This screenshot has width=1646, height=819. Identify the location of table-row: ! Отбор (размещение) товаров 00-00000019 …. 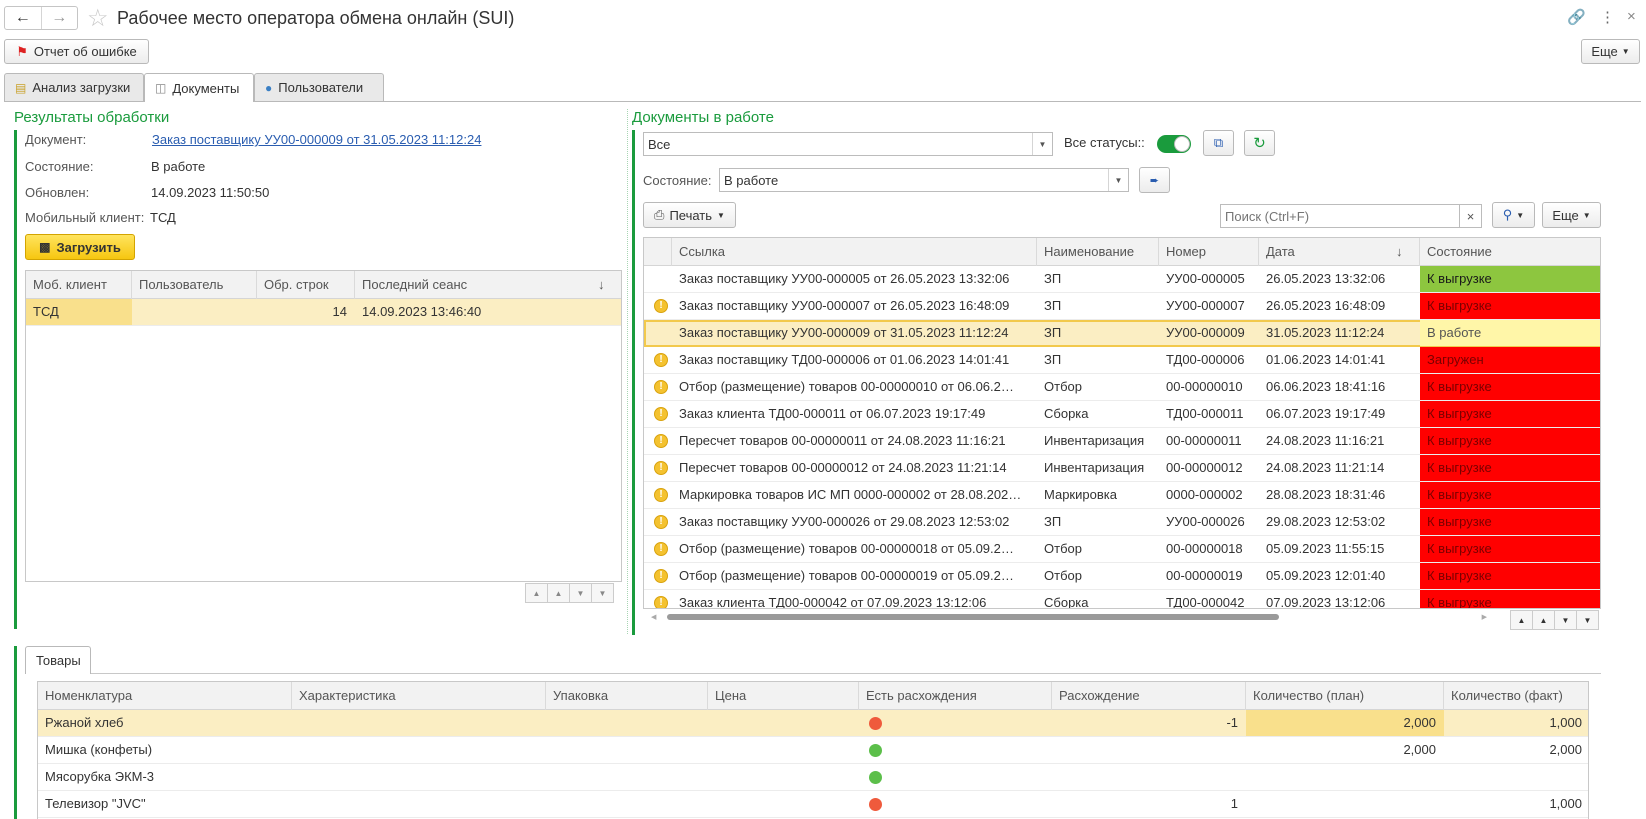
(1122, 576).